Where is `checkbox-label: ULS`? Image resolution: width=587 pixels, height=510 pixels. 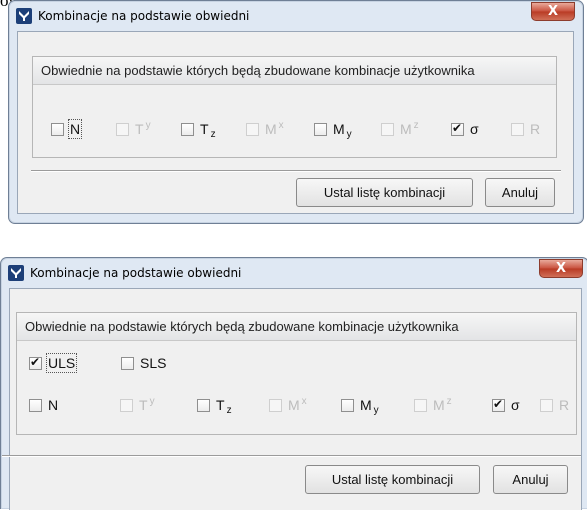
checkbox-label: ULS is located at coordinates (61, 363).